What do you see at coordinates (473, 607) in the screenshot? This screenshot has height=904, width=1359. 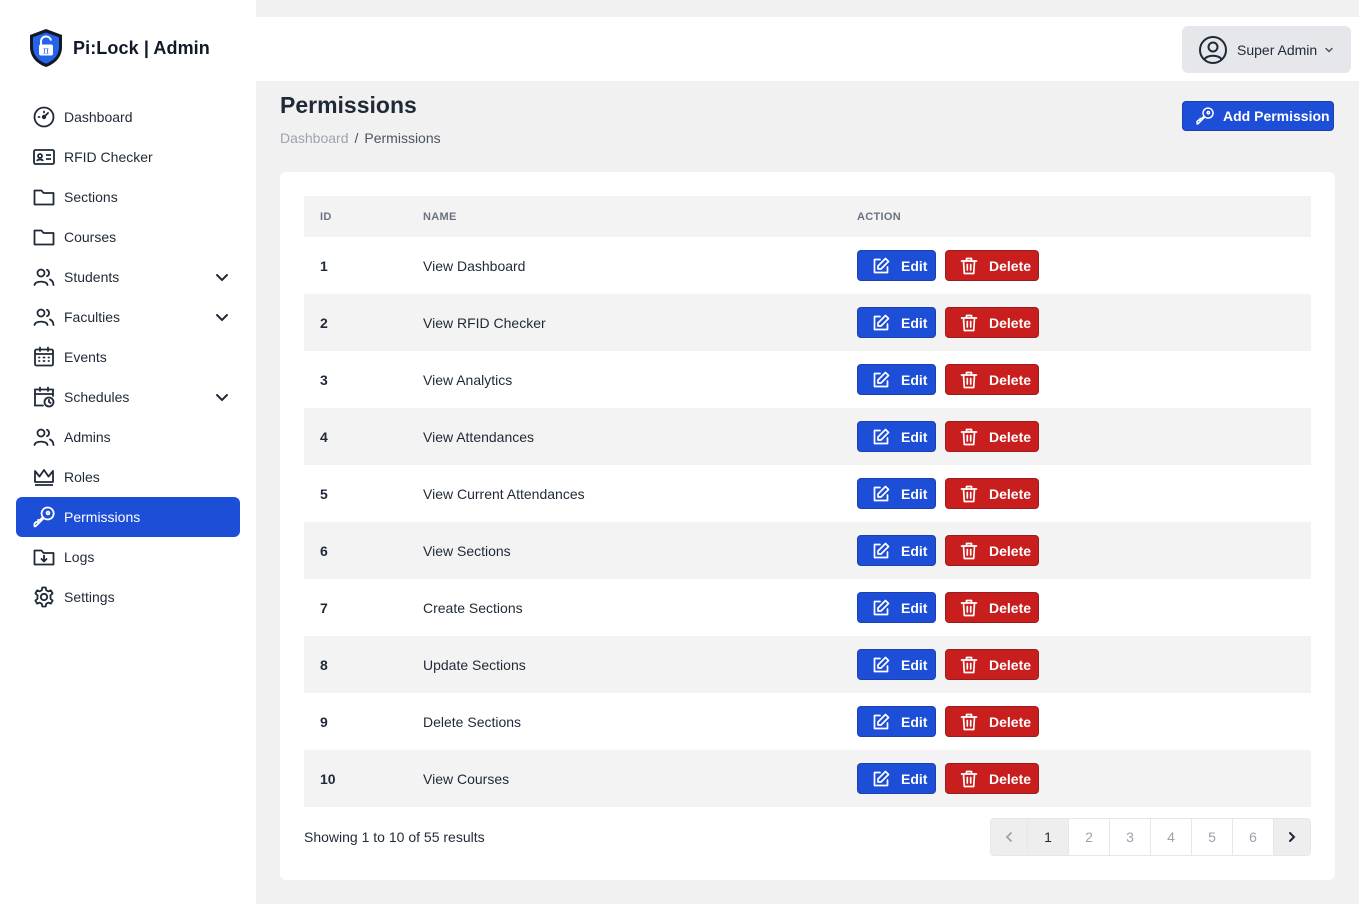 I see `row-name: Create Sections` at bounding box center [473, 607].